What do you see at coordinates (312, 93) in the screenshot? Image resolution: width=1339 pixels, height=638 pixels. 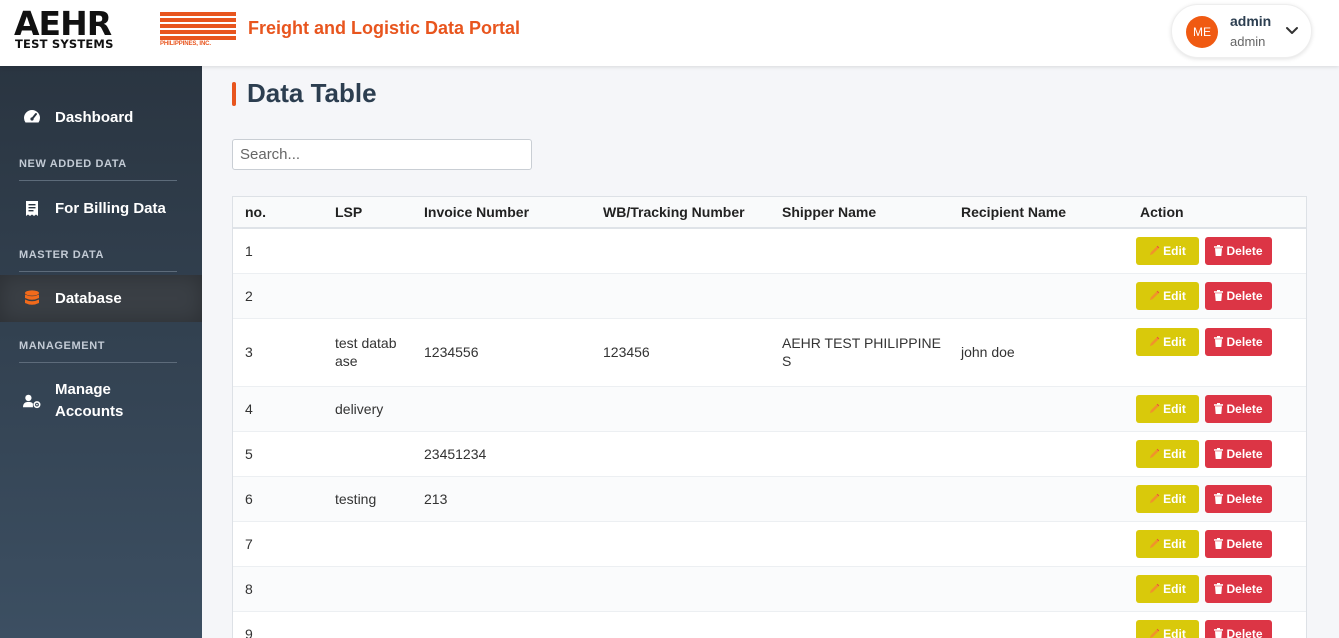 I see `page-title-text: Data Table` at bounding box center [312, 93].